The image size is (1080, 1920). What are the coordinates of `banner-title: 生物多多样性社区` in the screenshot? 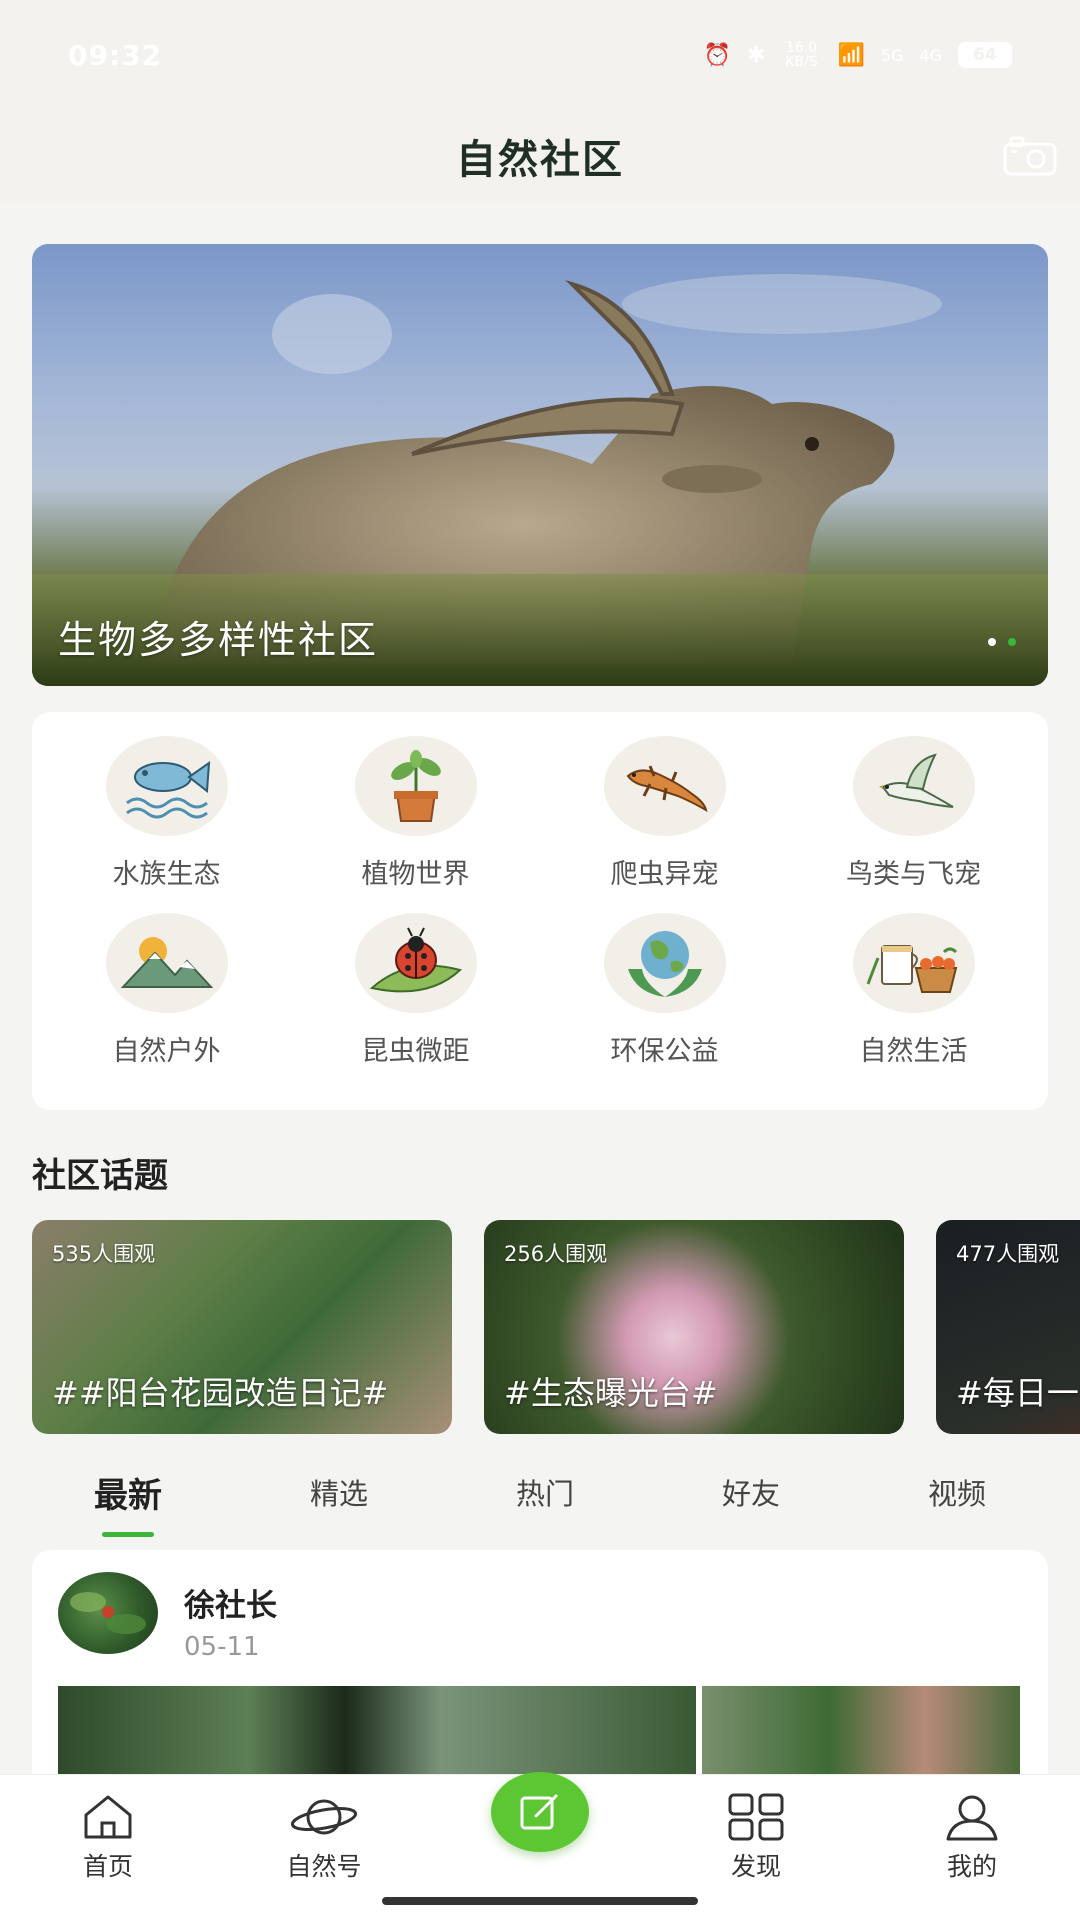 It's located at (218, 640).